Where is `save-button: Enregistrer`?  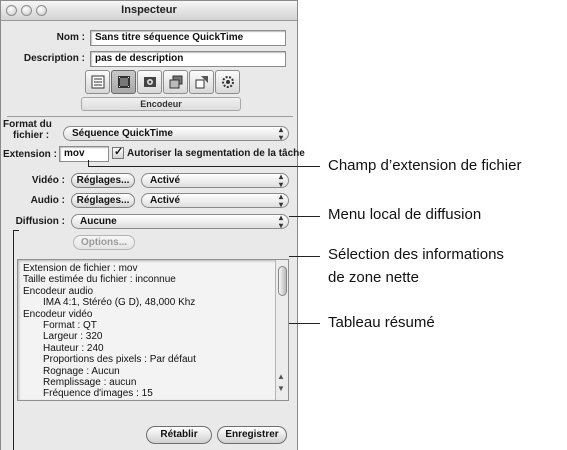 save-button: Enregistrer is located at coordinates (252, 435).